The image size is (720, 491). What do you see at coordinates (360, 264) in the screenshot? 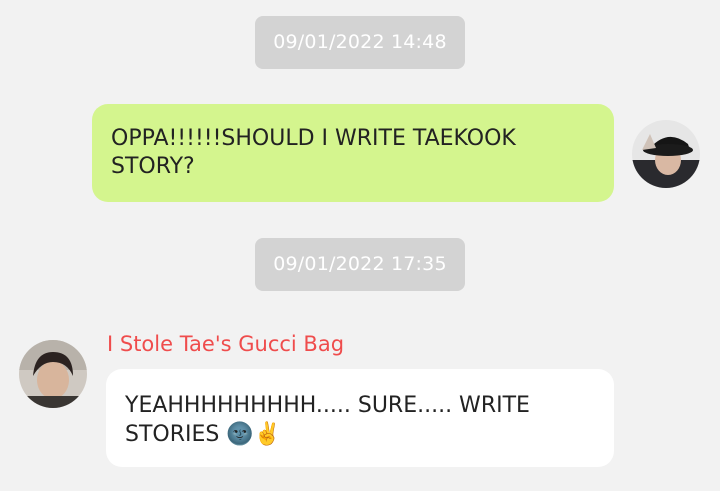
I see `timestamp-badge: 09/01/2022 17:35` at bounding box center [360, 264].